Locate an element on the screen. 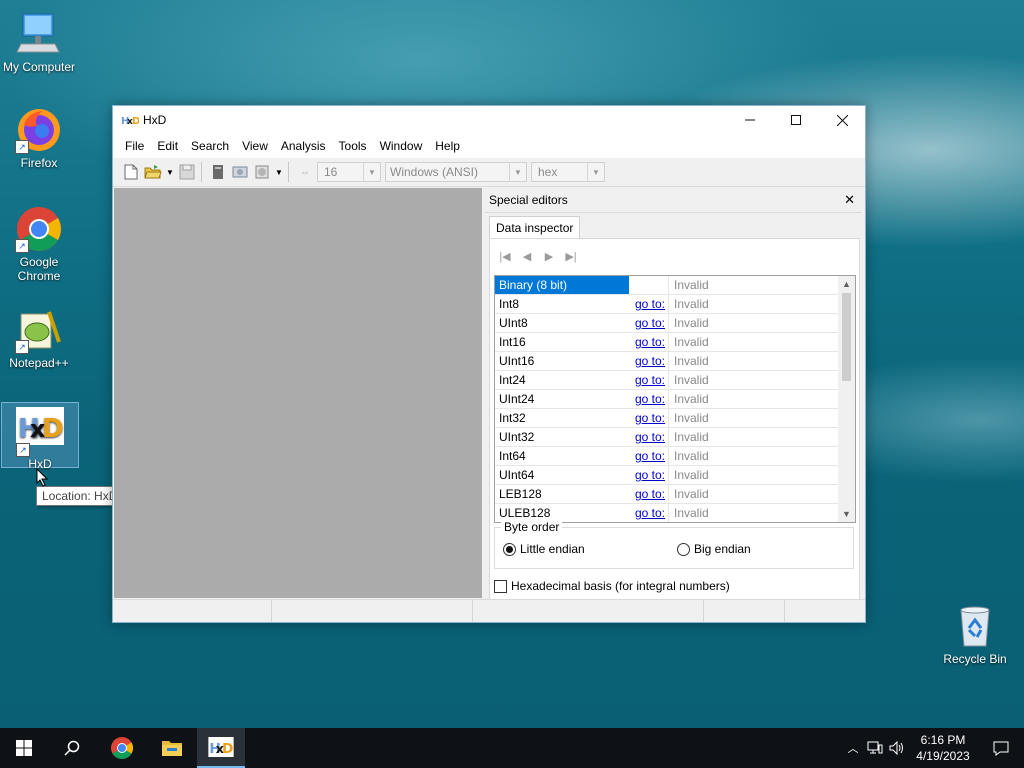 The height and width of the screenshot is (768, 1024). data-inspector-row: UInt24 go to: Invalid is located at coordinates (675, 399).